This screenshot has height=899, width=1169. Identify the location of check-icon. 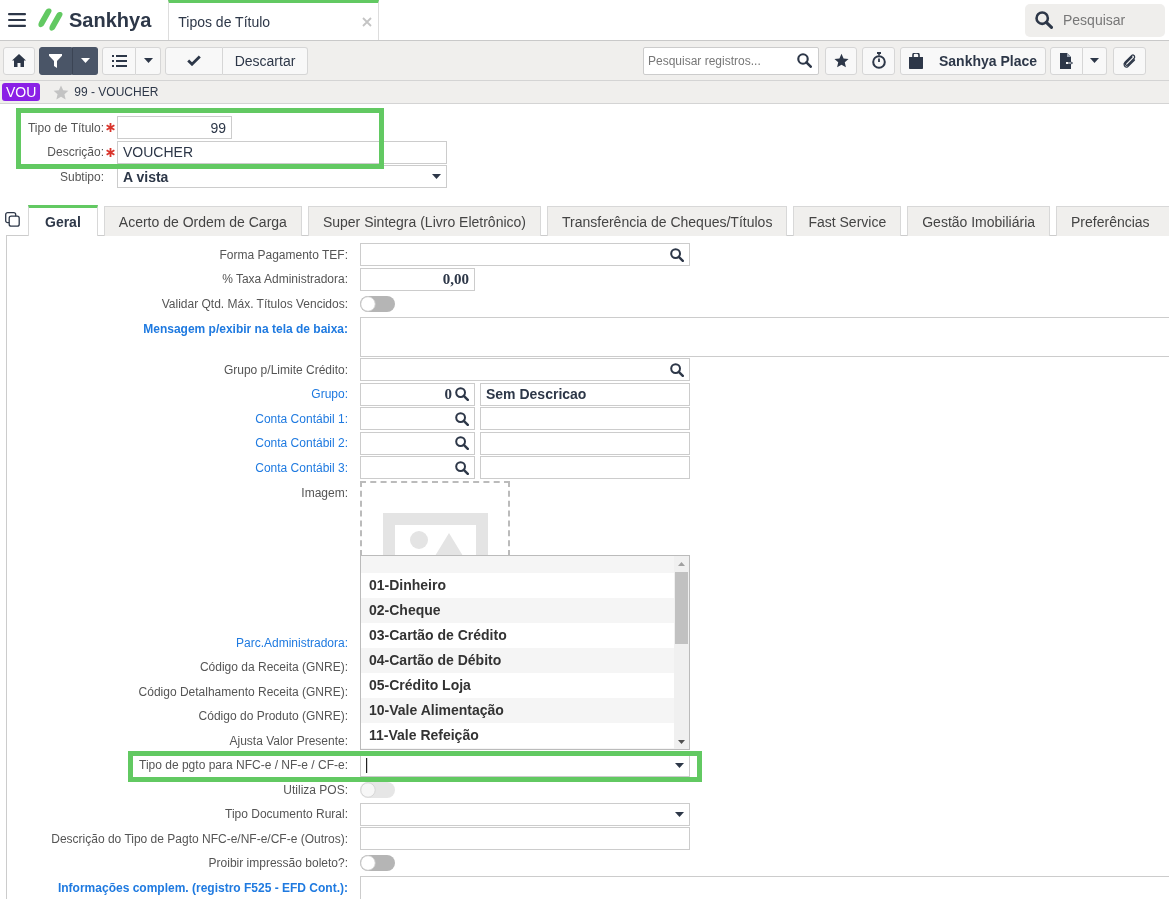
(194, 60).